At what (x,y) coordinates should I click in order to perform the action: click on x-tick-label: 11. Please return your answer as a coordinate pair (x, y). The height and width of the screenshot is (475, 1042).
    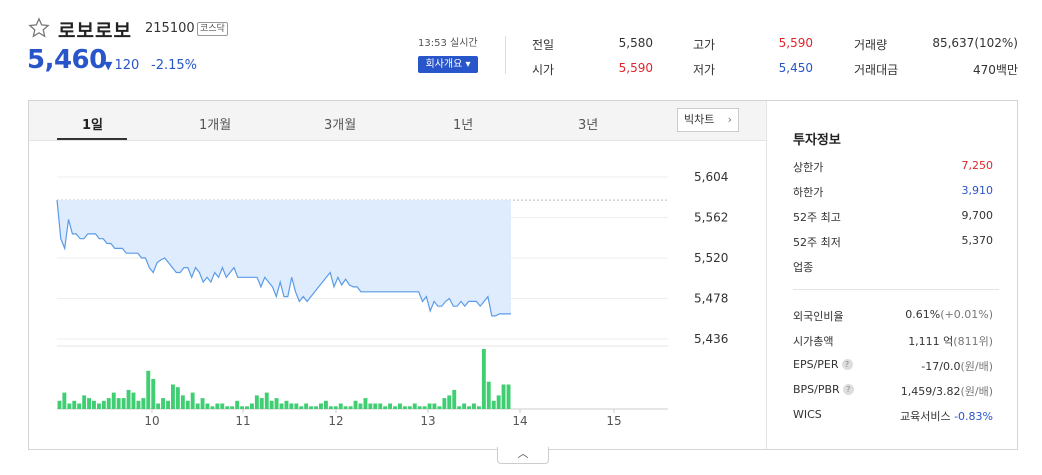
    Looking at the image, I should click on (242, 421).